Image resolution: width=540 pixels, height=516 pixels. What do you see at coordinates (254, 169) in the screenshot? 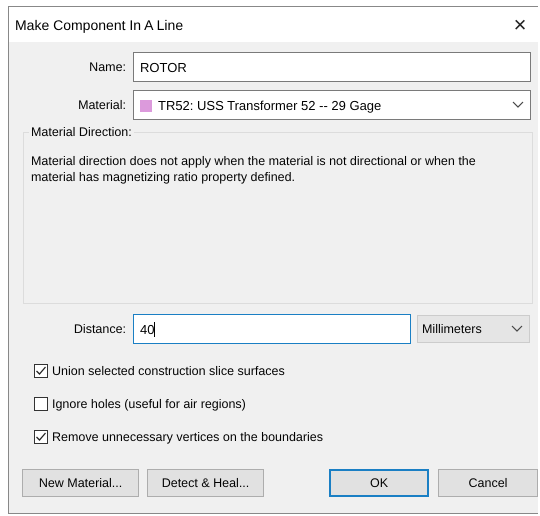
I see `group-description: Material direction does not apply when the material is not directional or when the material has magnetizing ratio property defined.` at bounding box center [254, 169].